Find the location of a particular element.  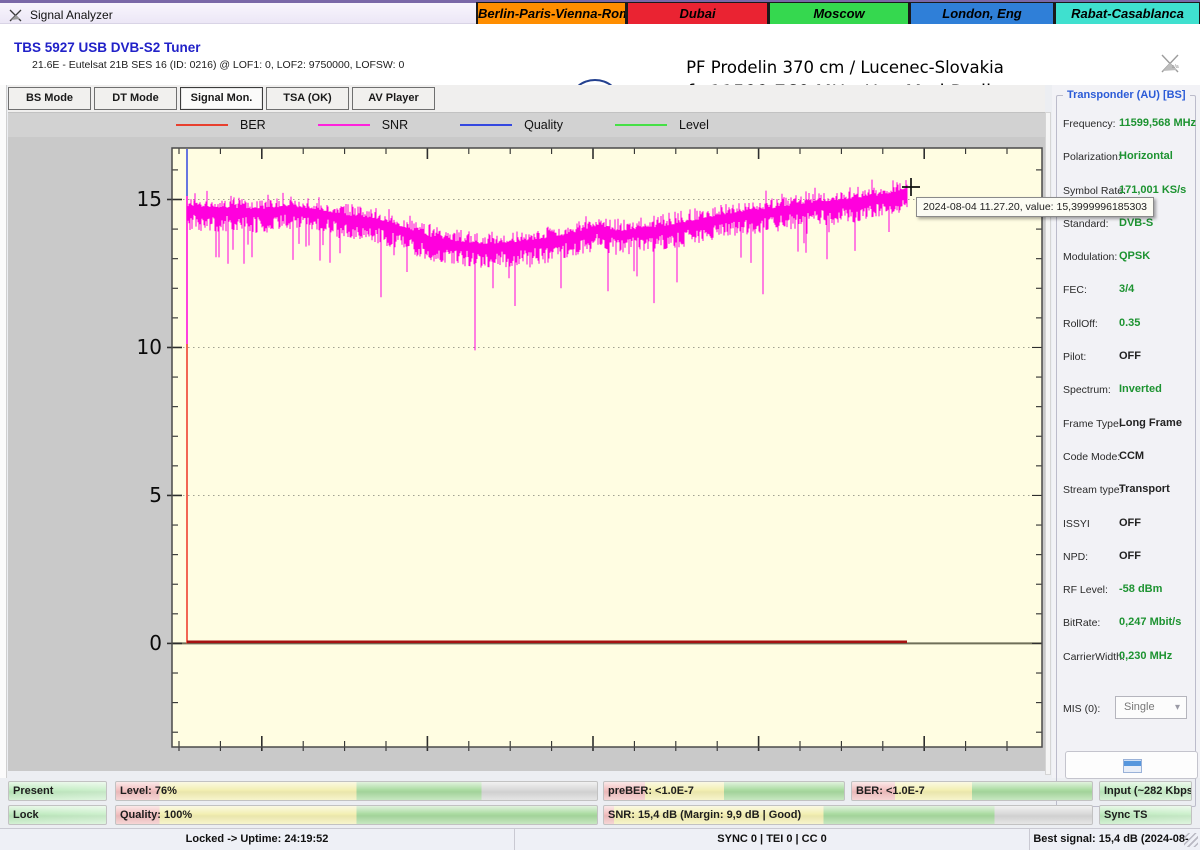

ber-meter: BER: <1.0E-7 is located at coordinates (972, 791).